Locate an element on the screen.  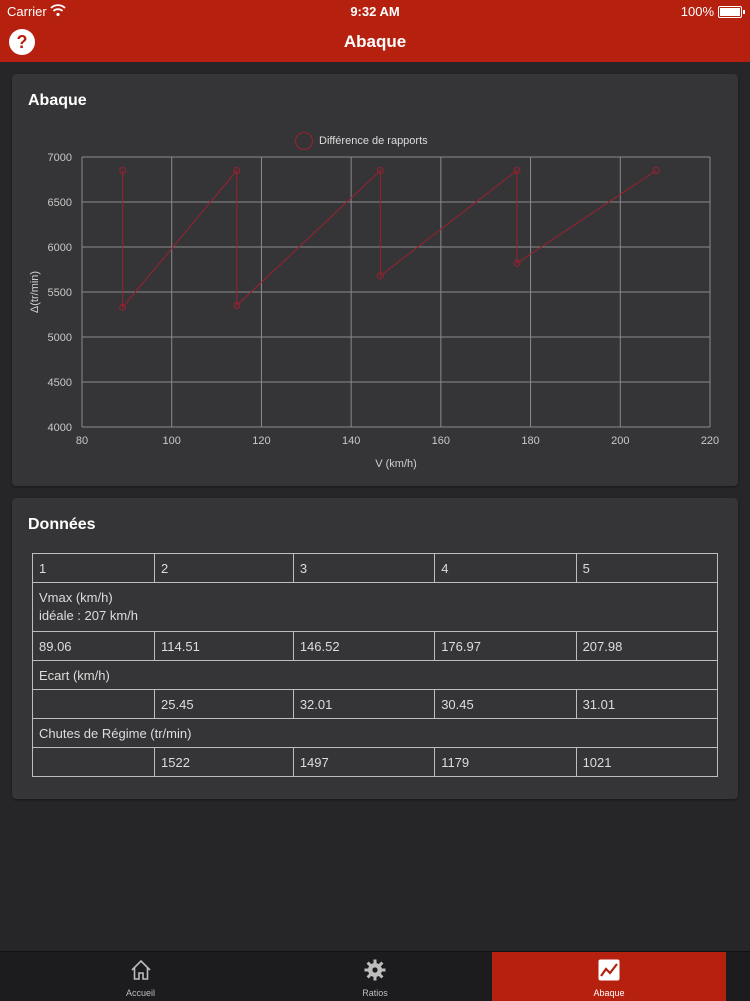
table-header-cell: 3 is located at coordinates (364, 568).